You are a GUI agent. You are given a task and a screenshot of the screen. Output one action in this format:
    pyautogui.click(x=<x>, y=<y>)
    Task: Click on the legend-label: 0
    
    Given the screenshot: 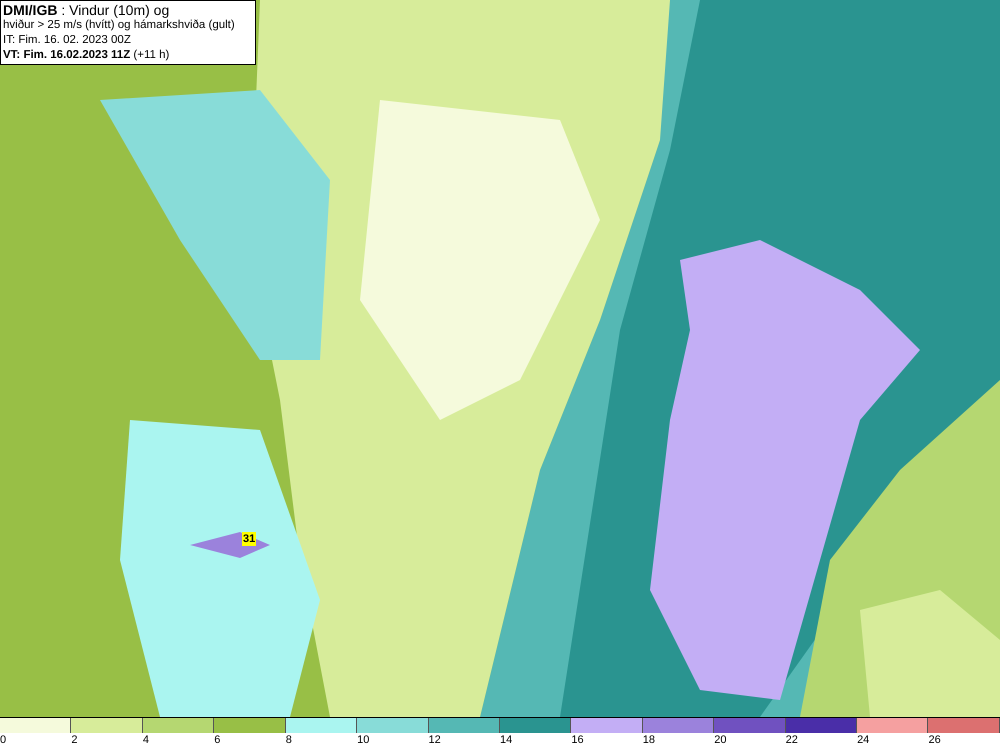 What is the action you would take?
    pyautogui.click(x=3, y=740)
    